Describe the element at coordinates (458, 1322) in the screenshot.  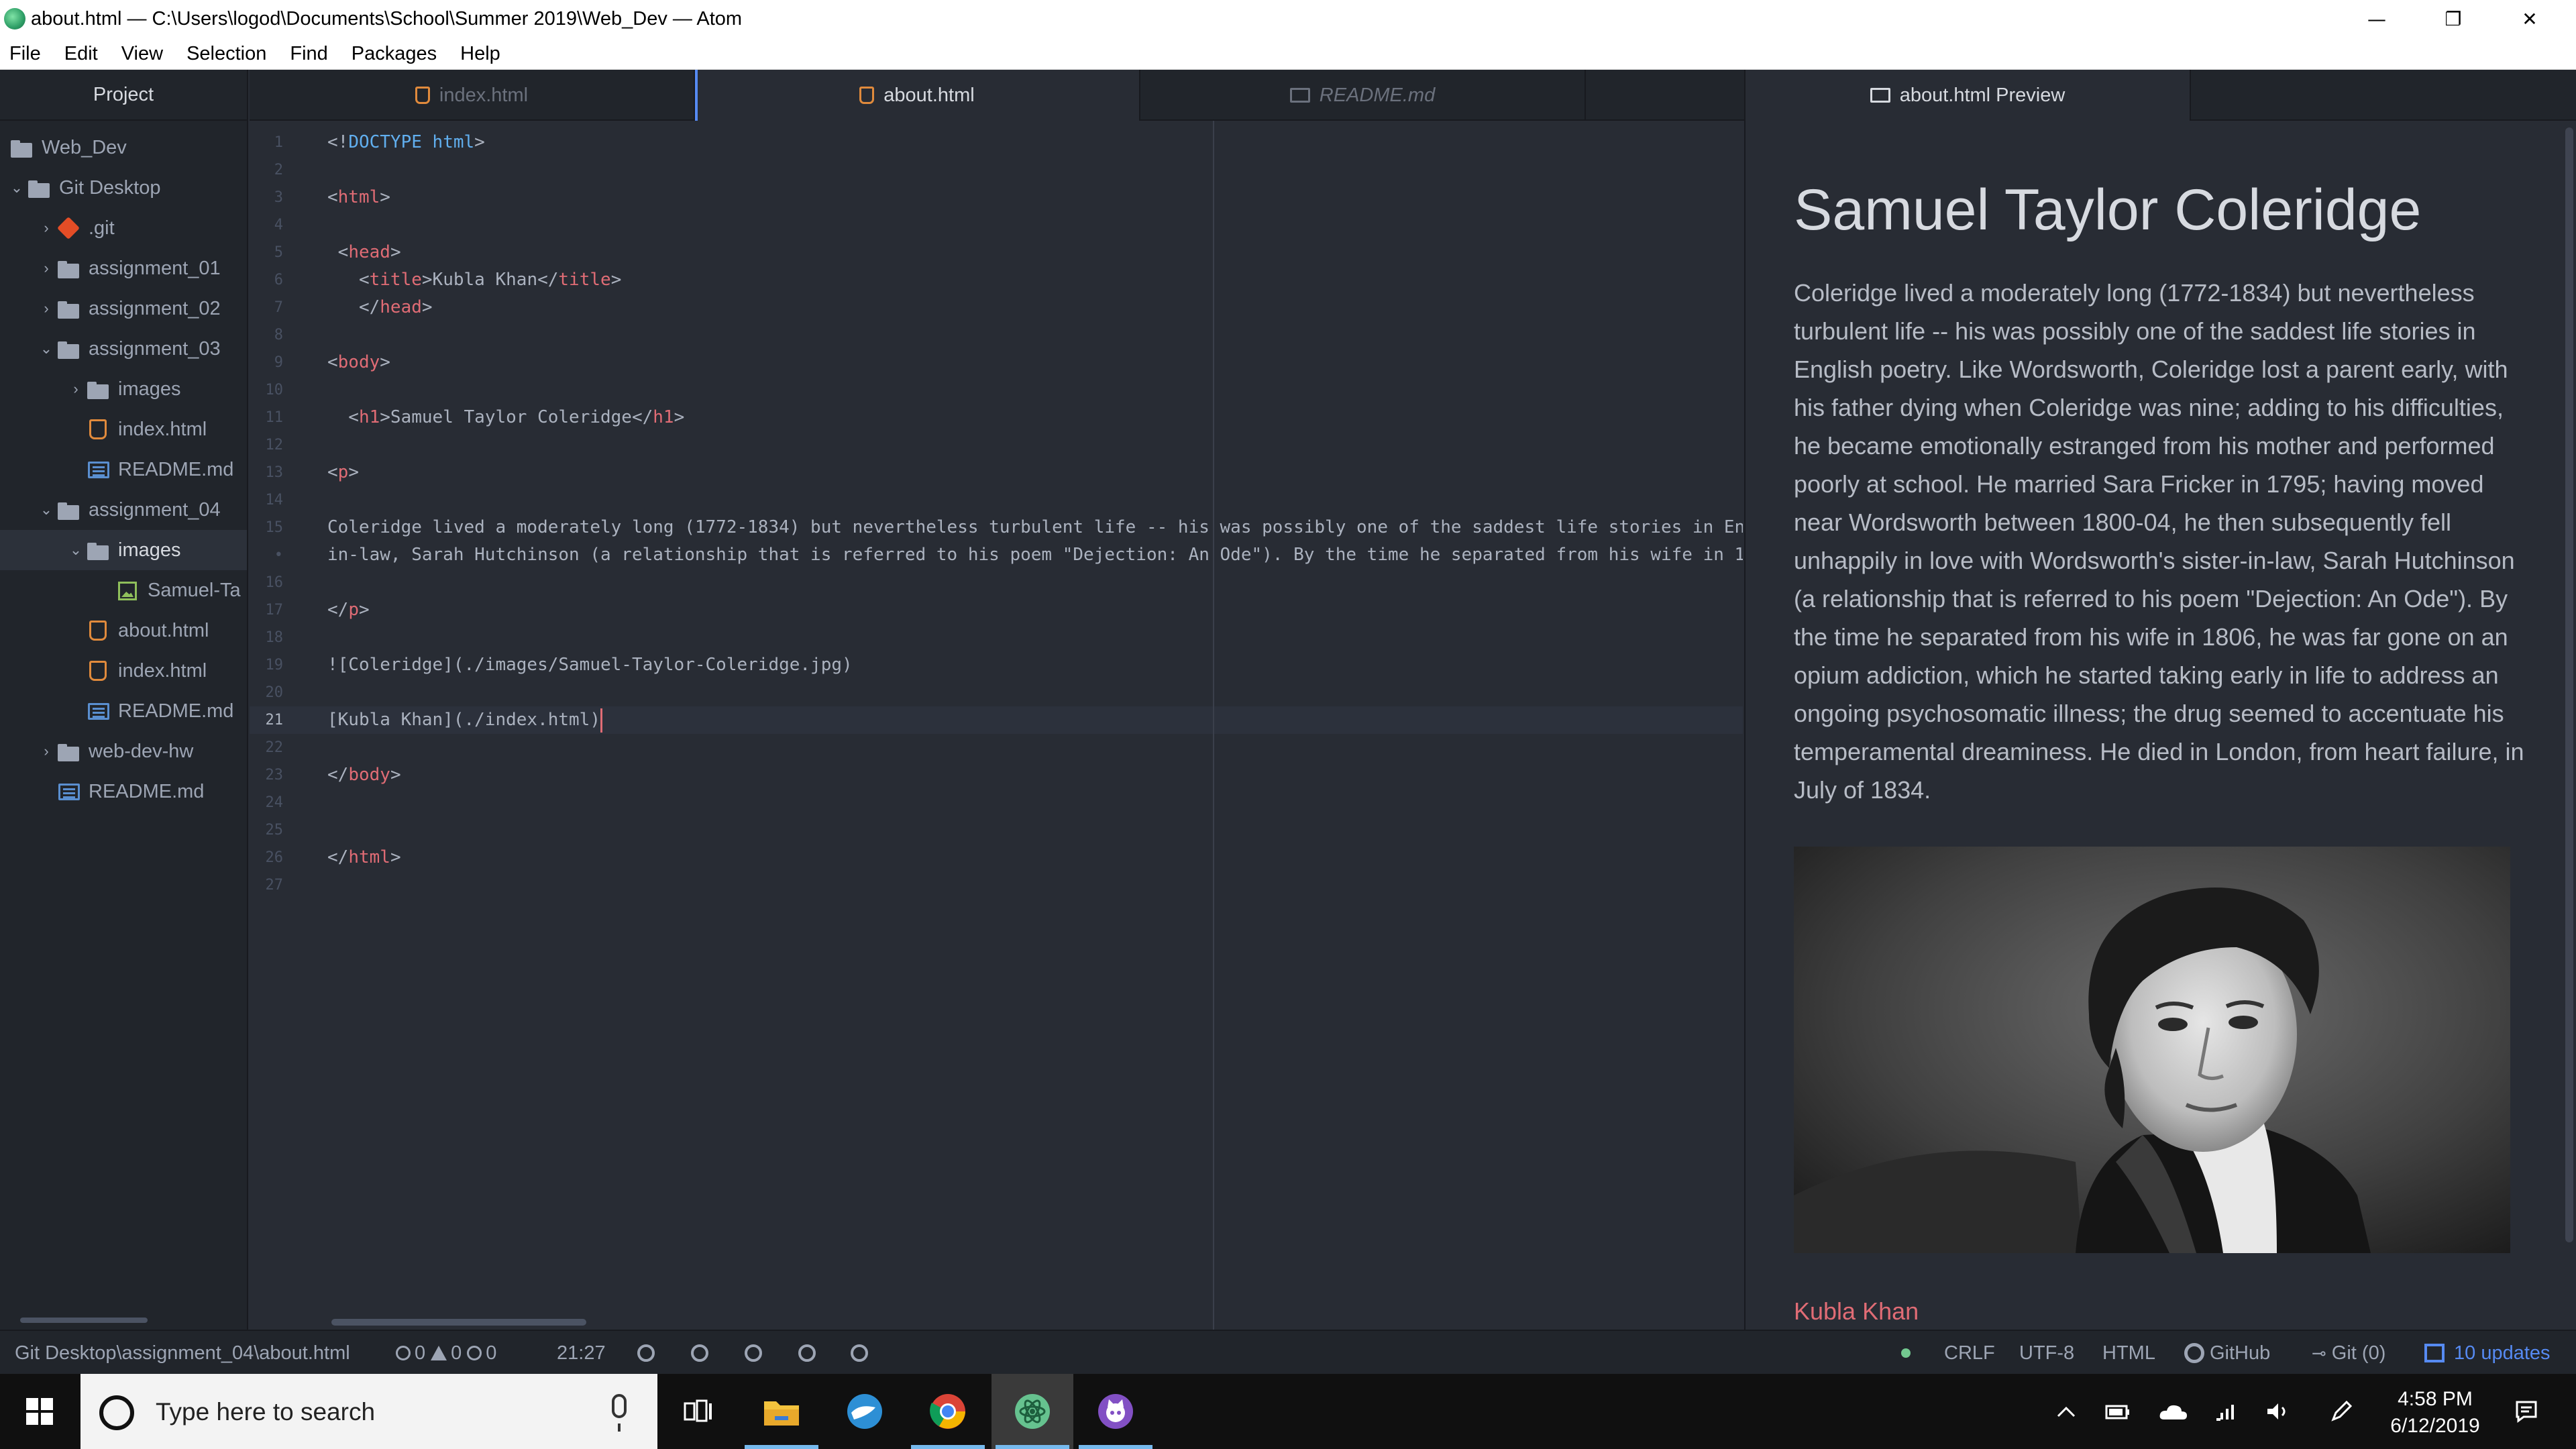
I see `editor-horizontal-scrollbar` at that location.